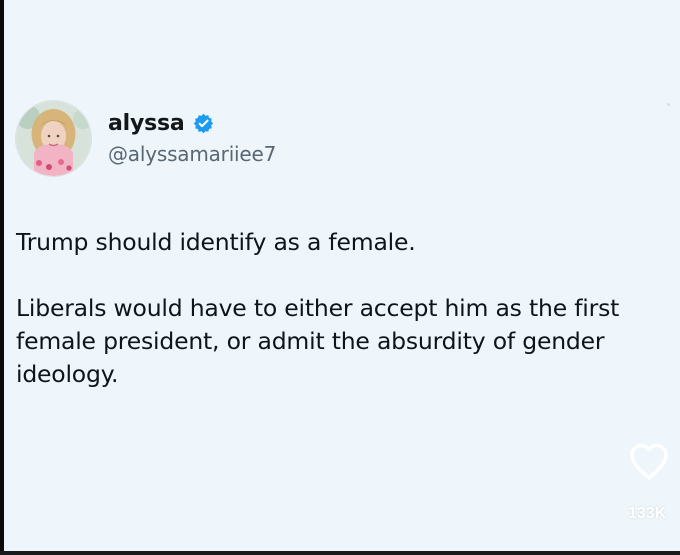  Describe the element at coordinates (192, 154) in the screenshot. I see `author-handle: @alyssamariiee7` at that location.